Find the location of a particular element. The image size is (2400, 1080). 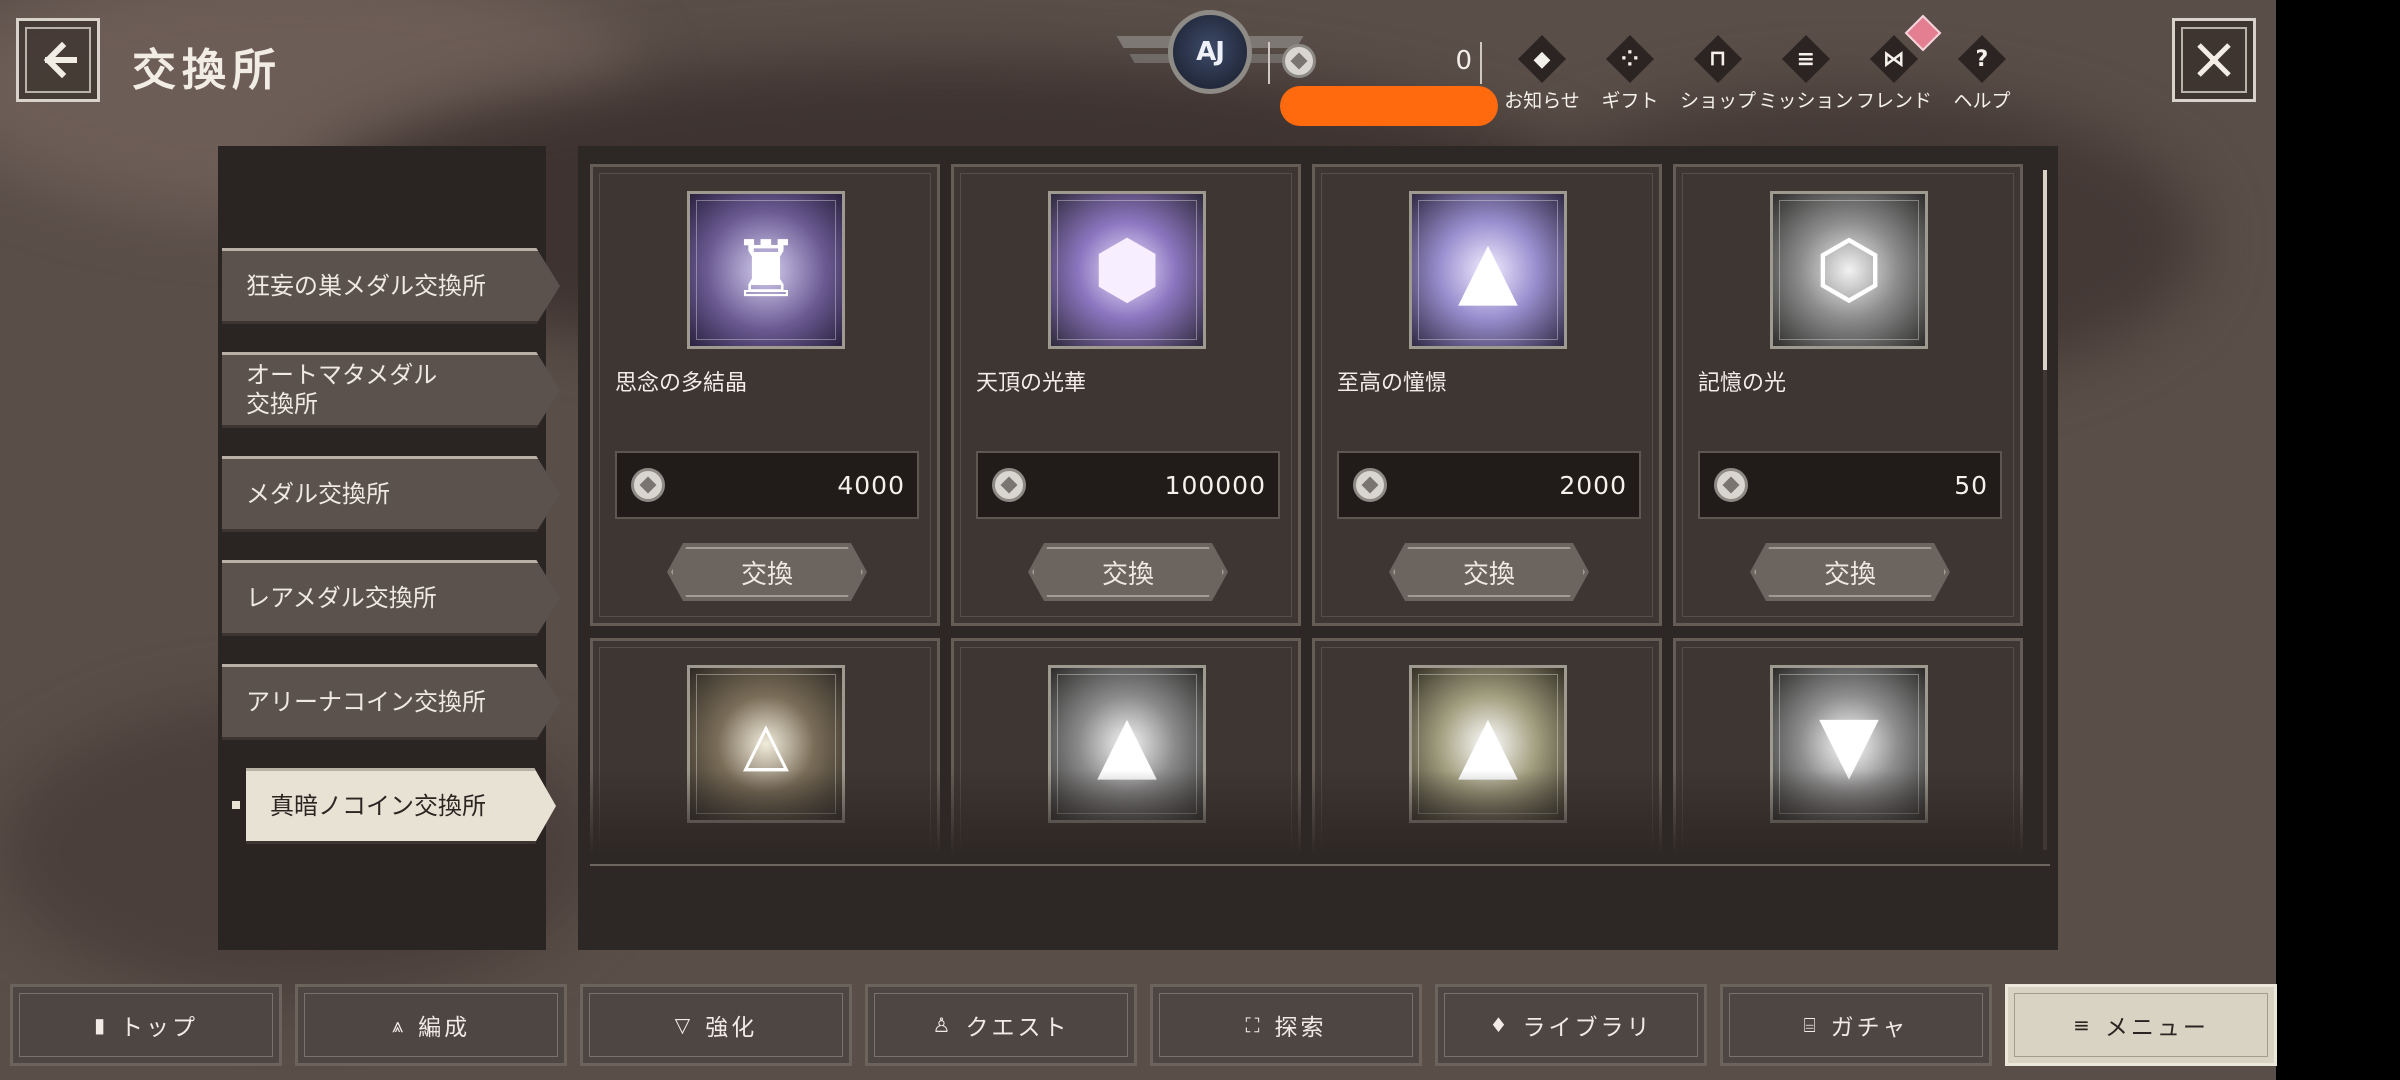

close-button is located at coordinates (2214, 60).